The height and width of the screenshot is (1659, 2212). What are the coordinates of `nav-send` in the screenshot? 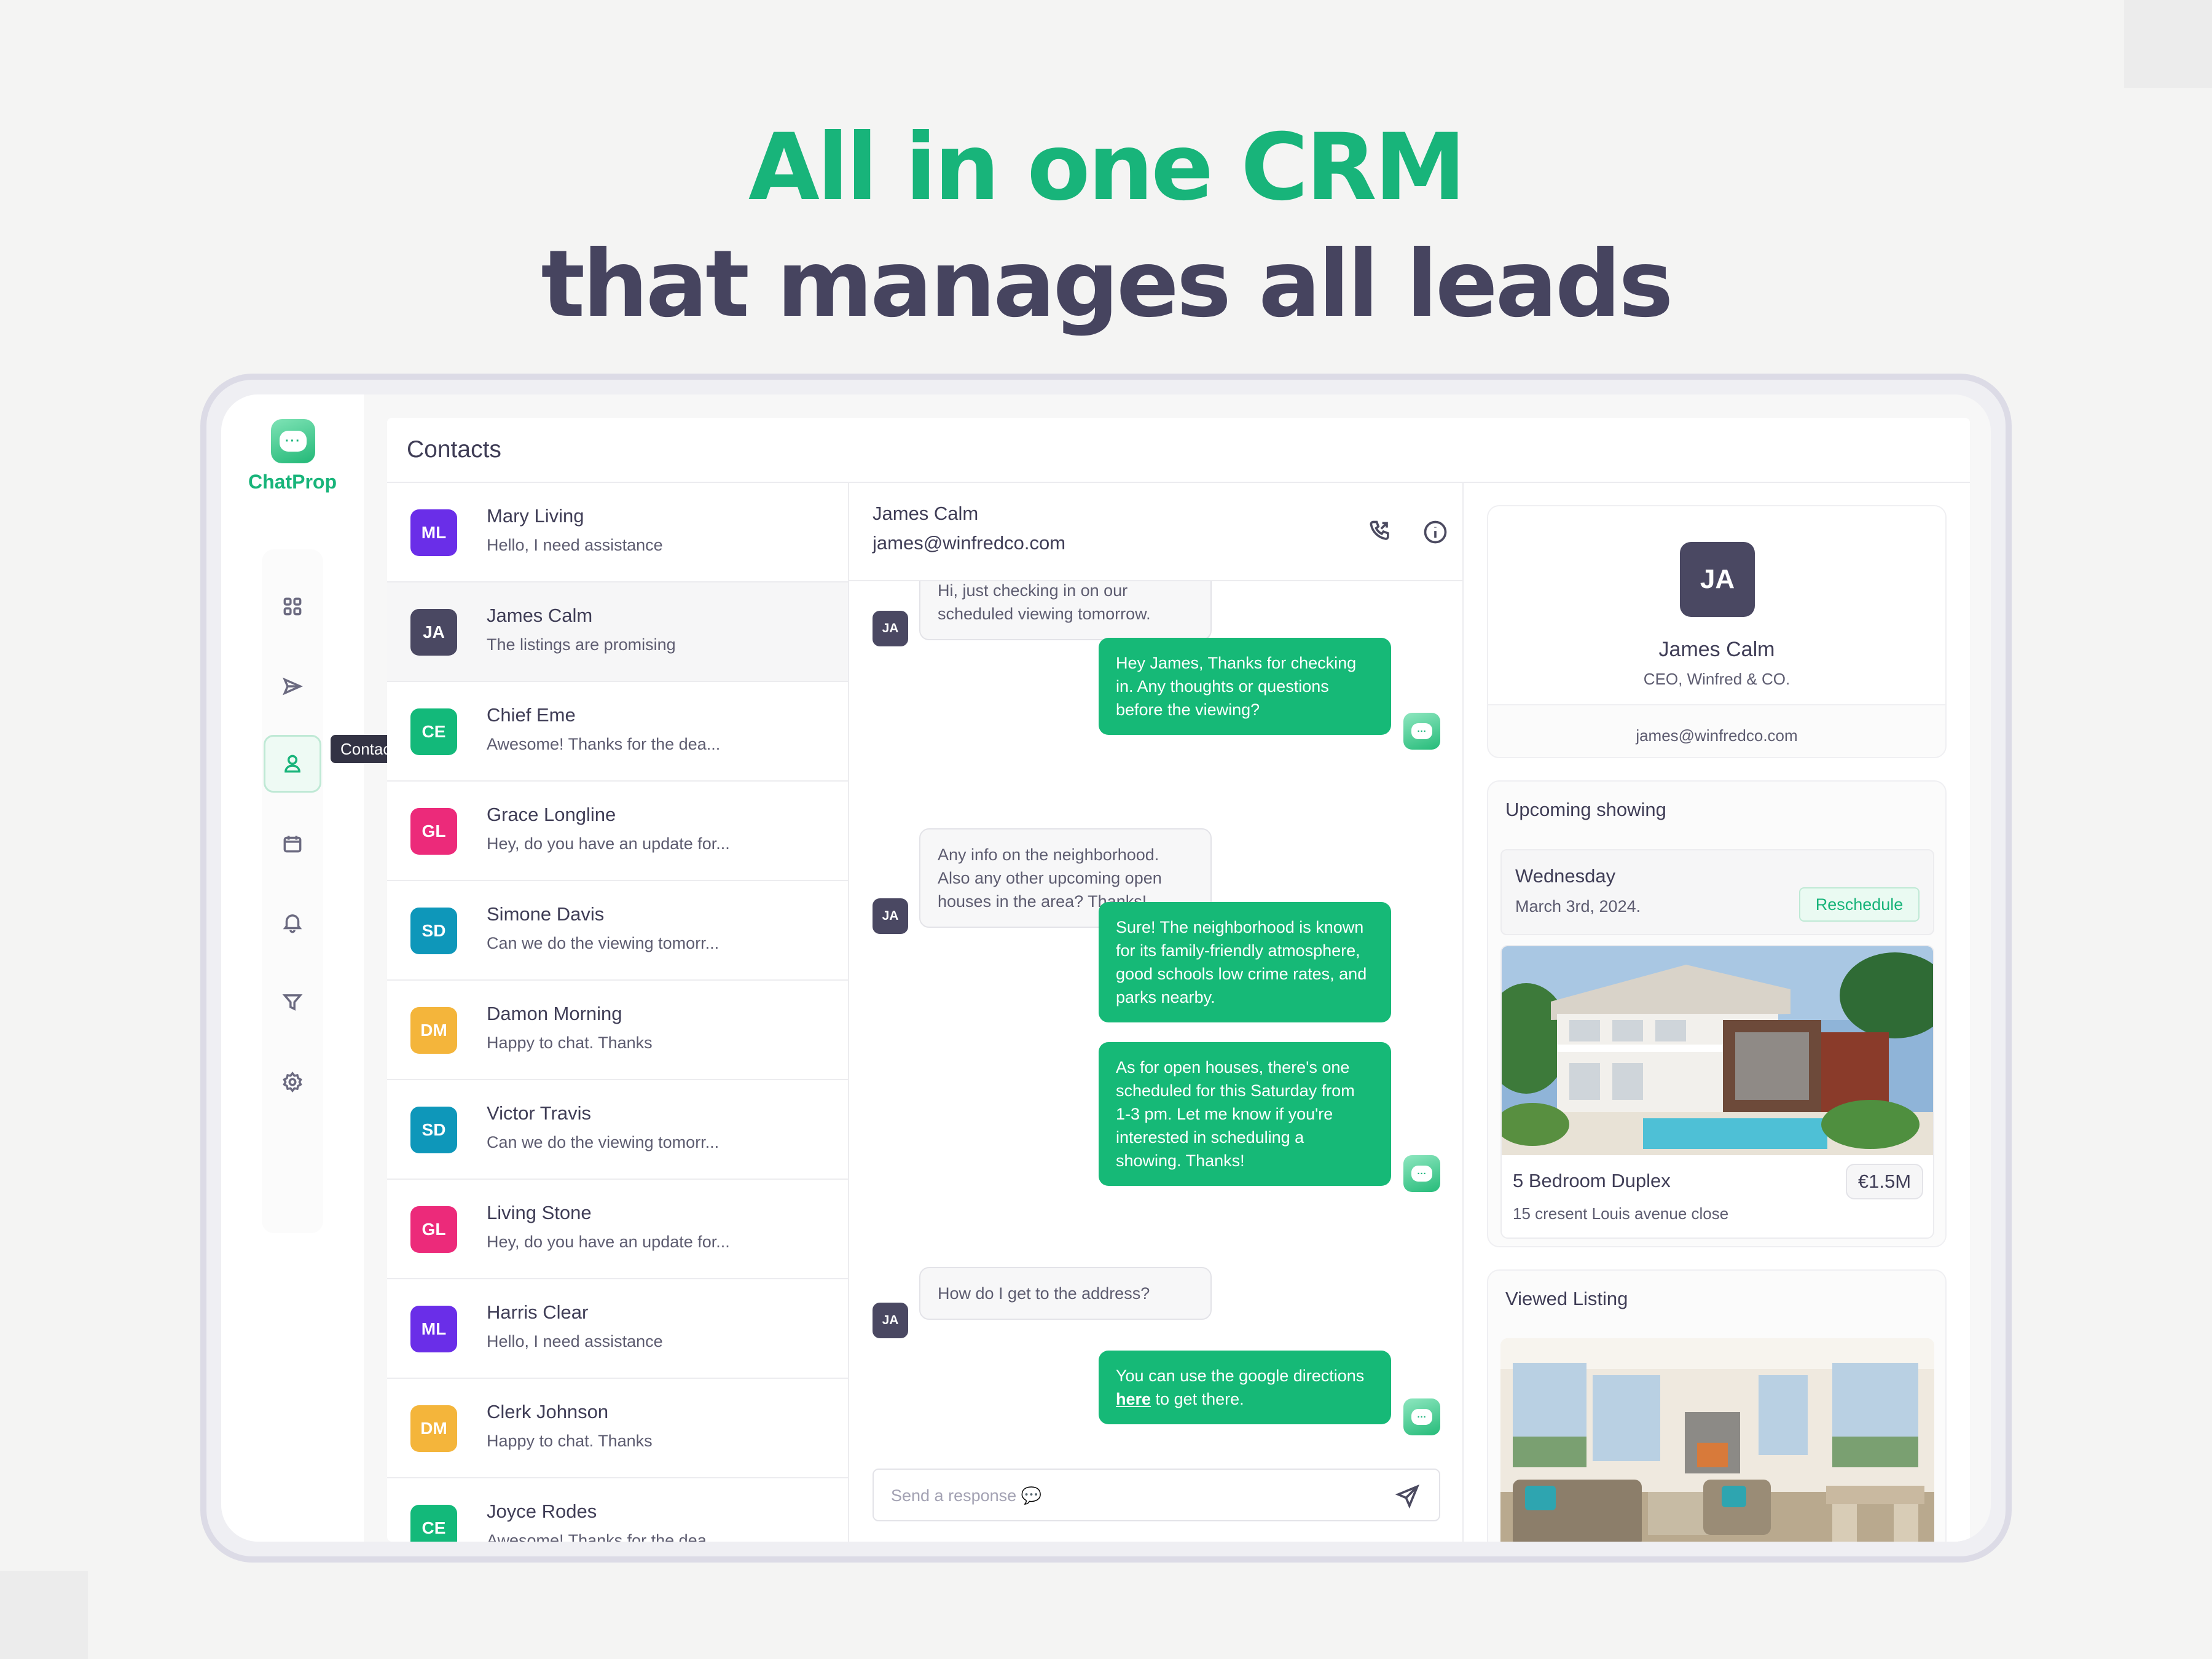 It's located at (292, 686).